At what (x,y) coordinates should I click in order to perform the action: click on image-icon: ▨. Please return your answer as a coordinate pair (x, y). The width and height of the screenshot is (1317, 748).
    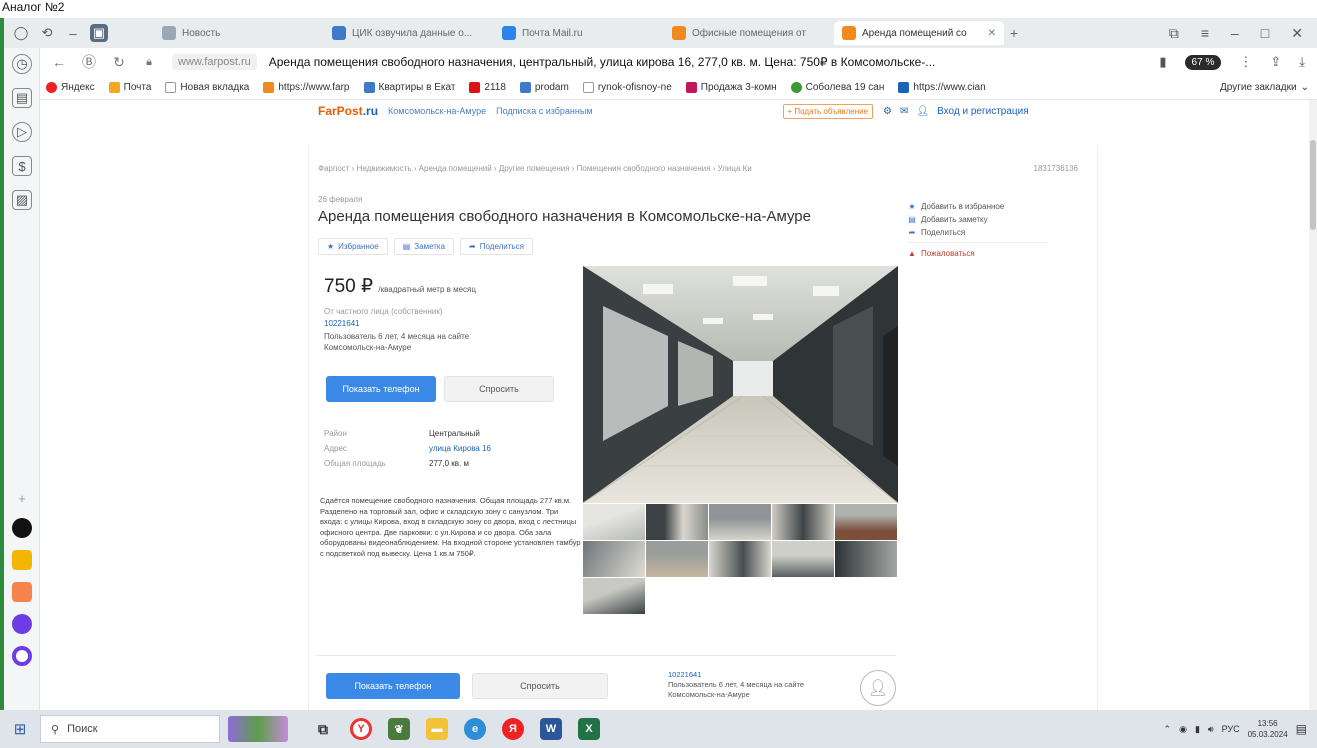
    Looking at the image, I should click on (22, 200).